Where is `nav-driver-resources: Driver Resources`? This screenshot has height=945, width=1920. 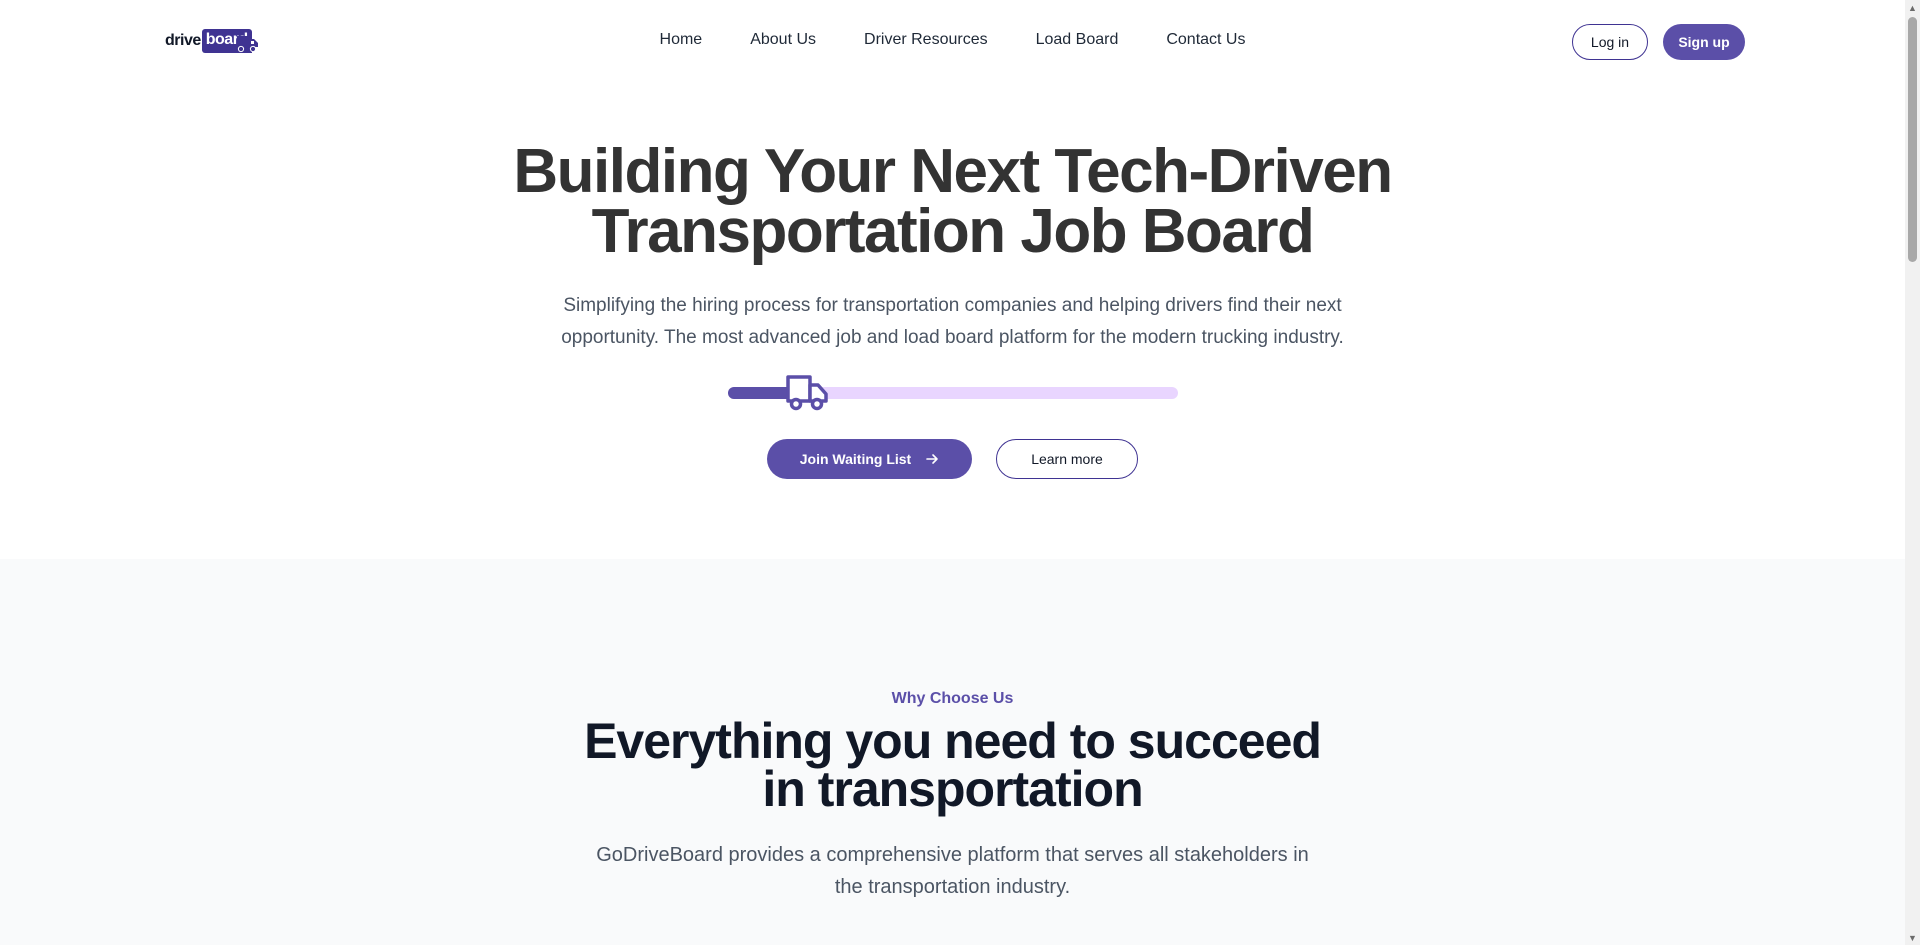 nav-driver-resources: Driver Resources is located at coordinates (926, 40).